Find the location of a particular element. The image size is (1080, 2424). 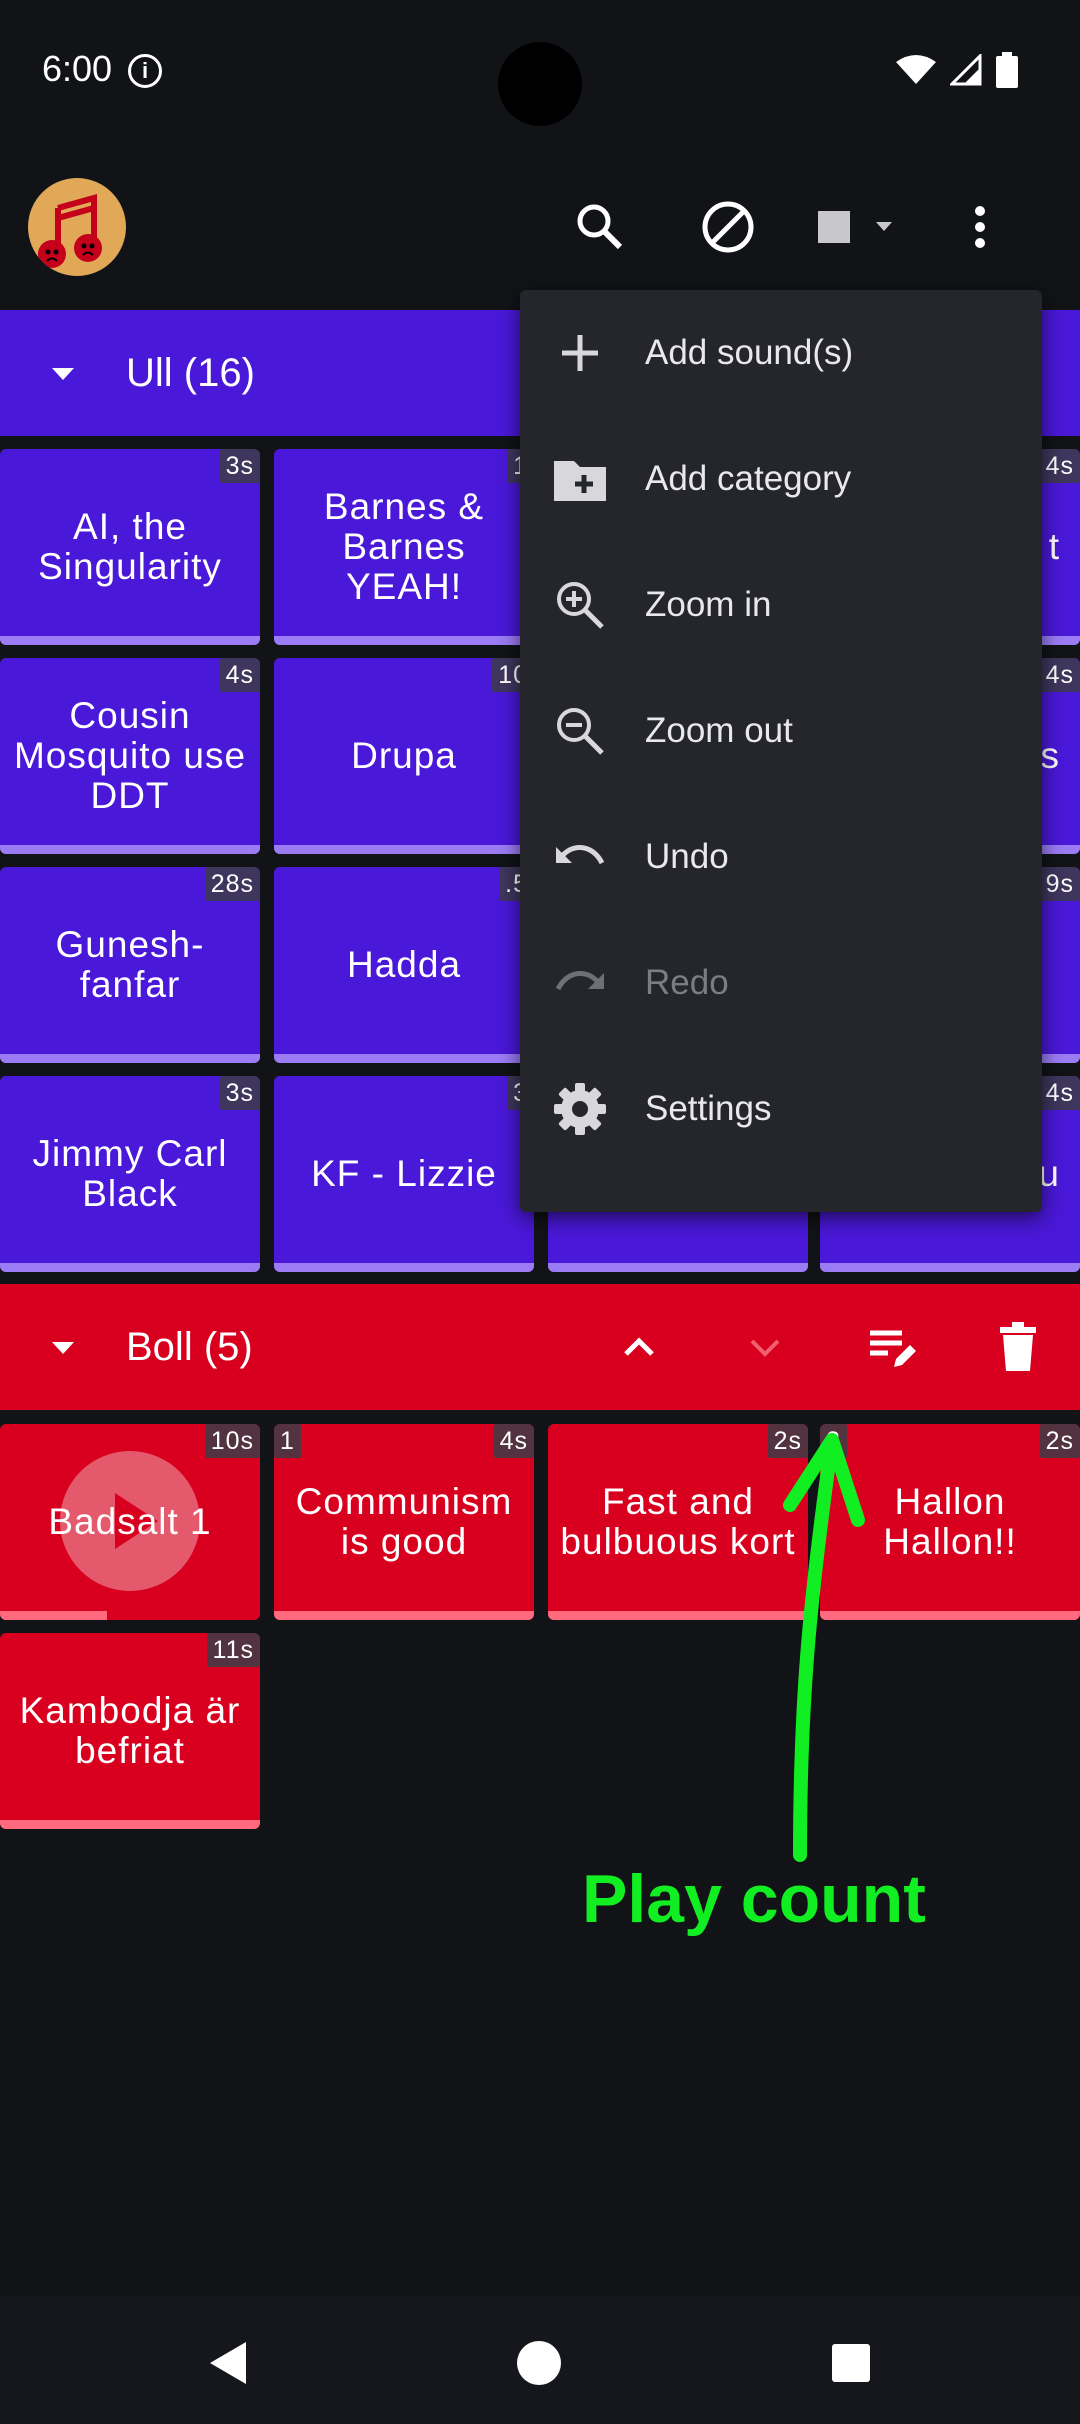

menu-item-label: Settings is located at coordinates (708, 1108).